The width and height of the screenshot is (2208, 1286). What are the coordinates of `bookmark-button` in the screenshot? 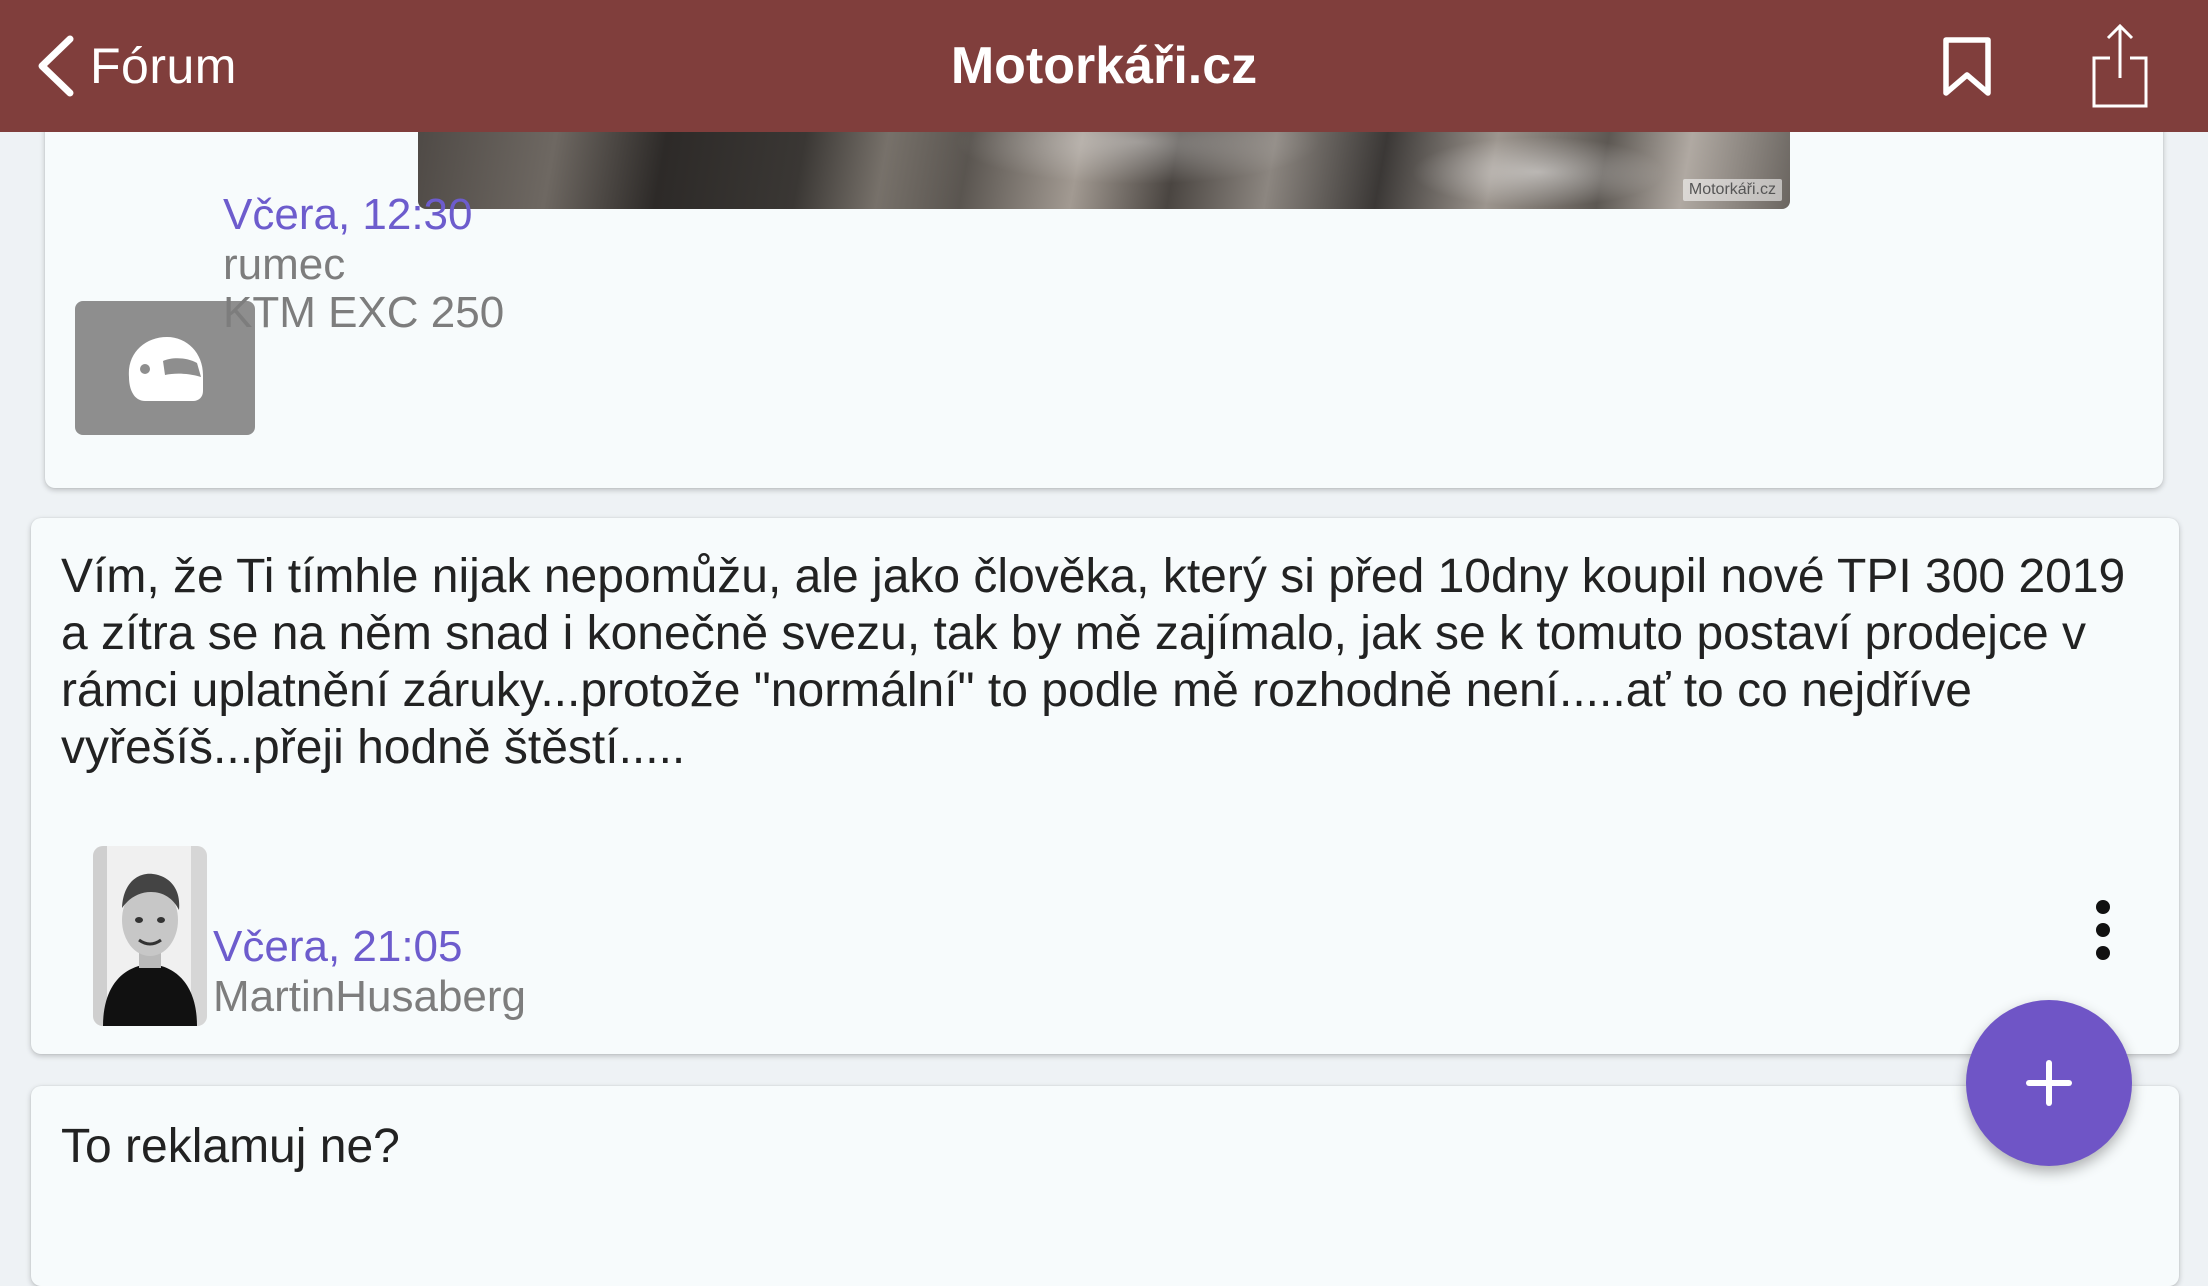 It's located at (1967, 67).